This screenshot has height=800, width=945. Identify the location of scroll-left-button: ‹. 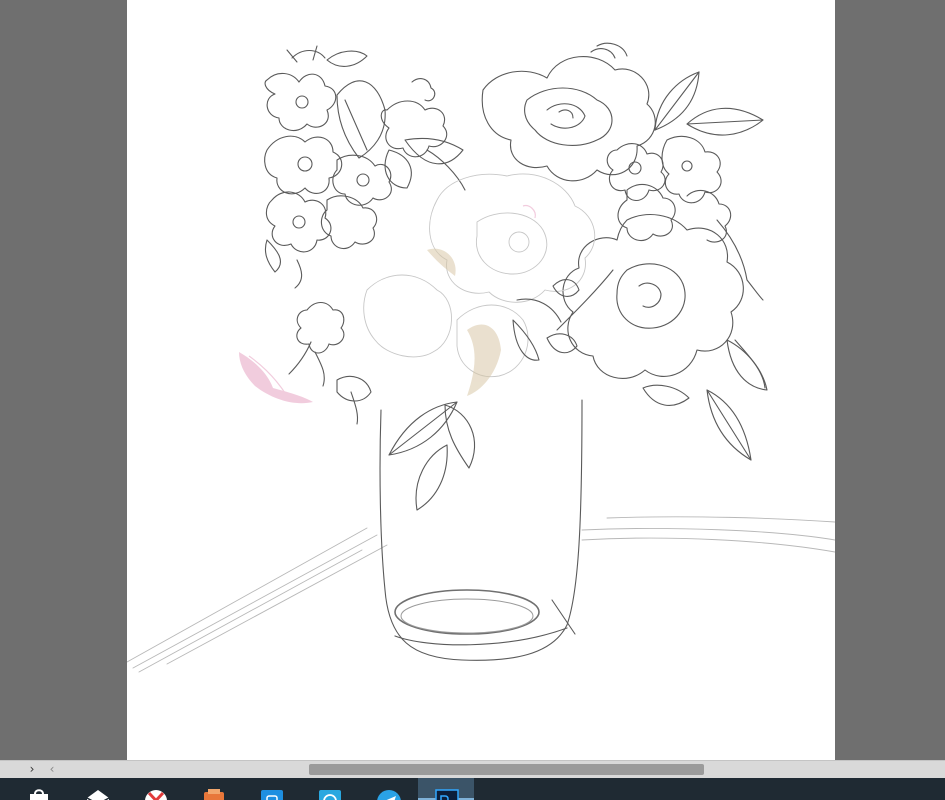
(52, 769).